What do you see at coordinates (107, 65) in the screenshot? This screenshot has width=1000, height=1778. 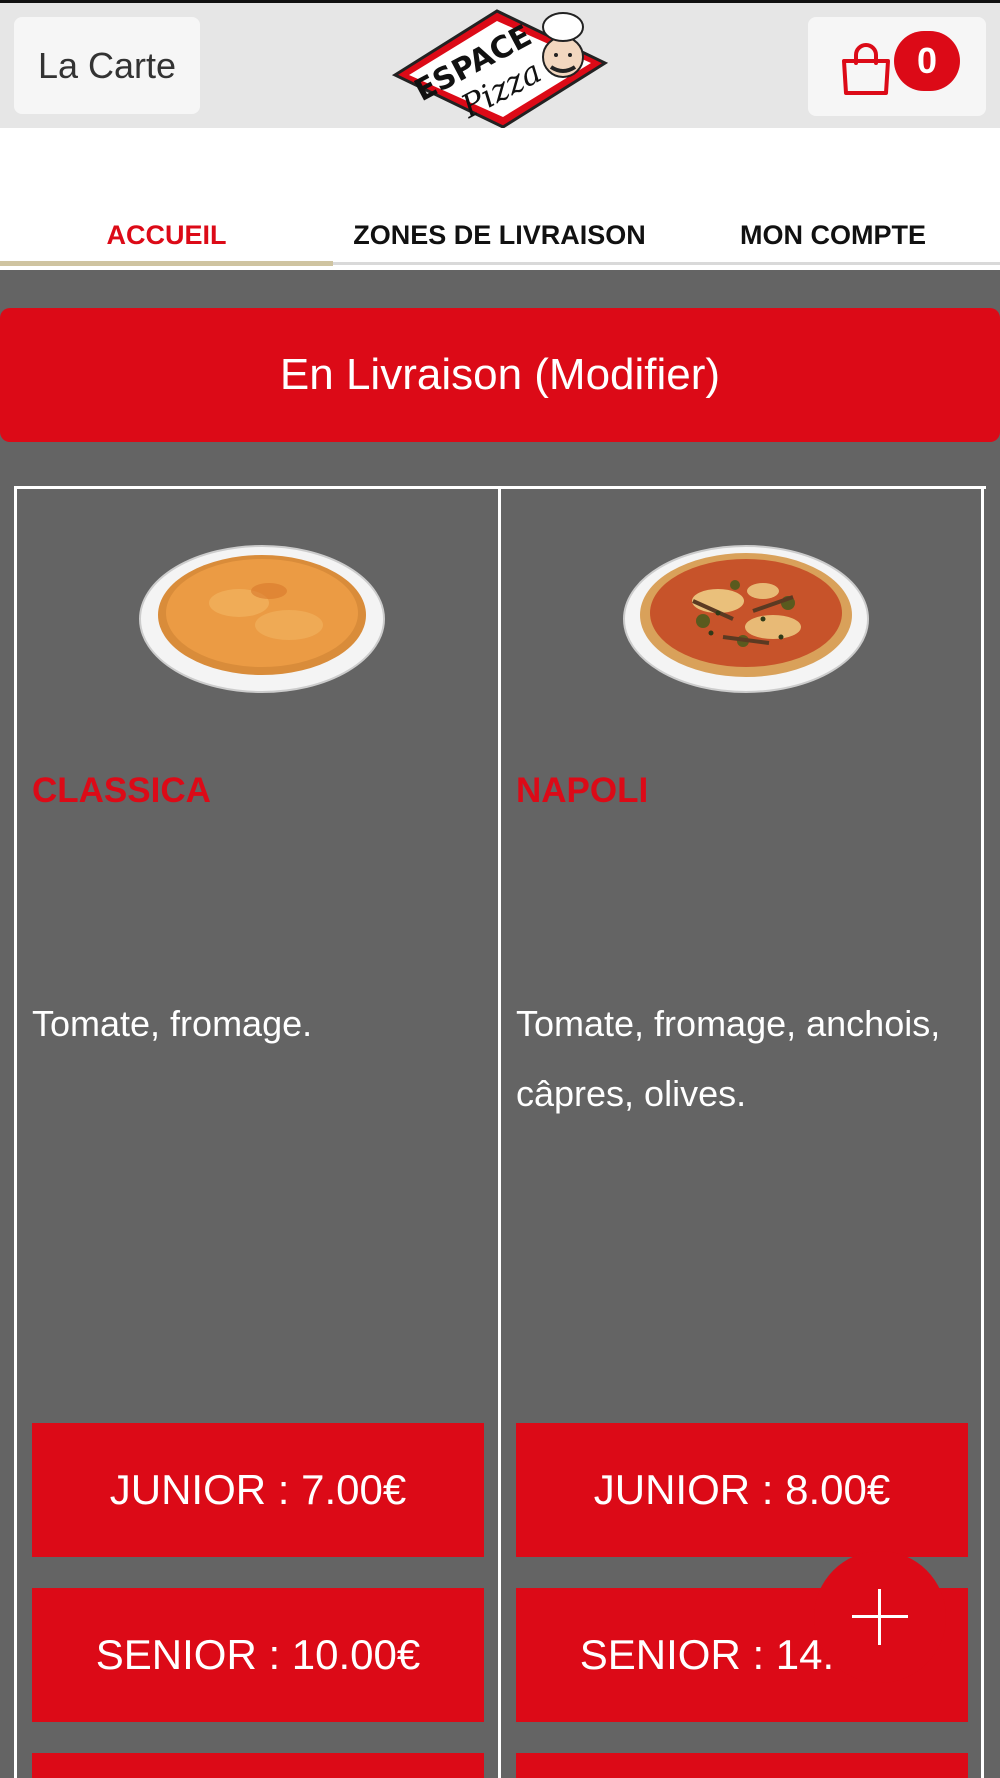 I see `la-carte-button: La Carte` at bounding box center [107, 65].